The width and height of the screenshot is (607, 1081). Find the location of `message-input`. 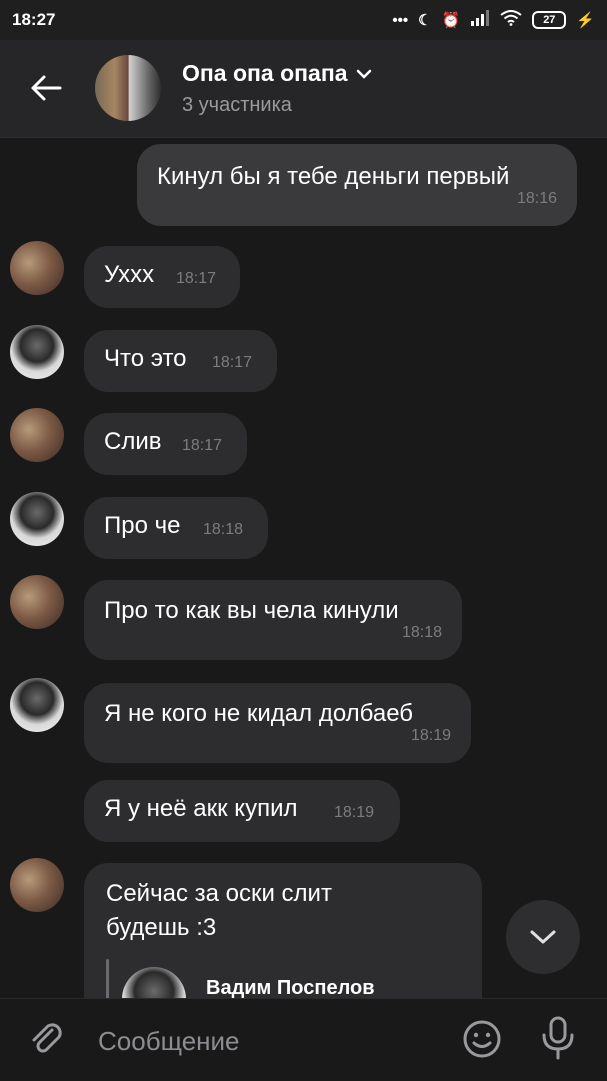

message-input is located at coordinates (268, 1041).